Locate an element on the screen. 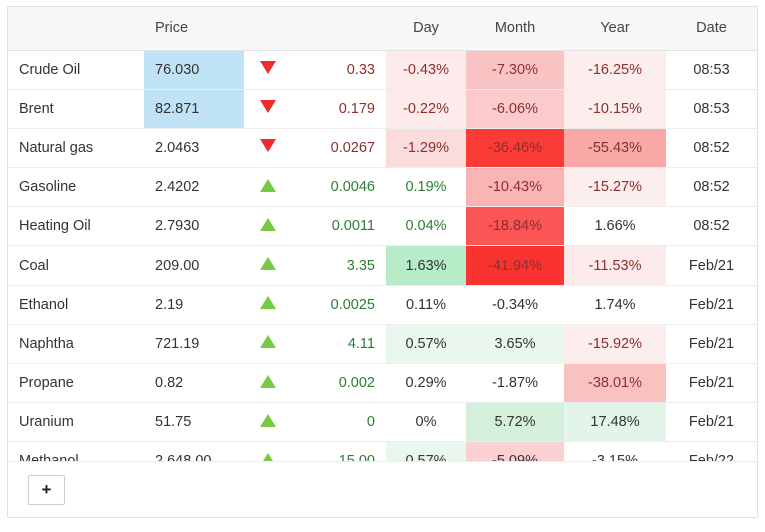  change-month: 5.72% is located at coordinates (515, 422).